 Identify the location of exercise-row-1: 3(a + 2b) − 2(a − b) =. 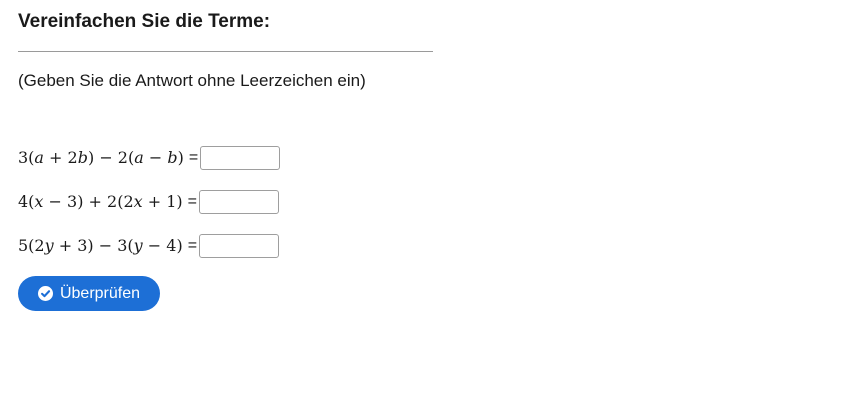
(149, 158).